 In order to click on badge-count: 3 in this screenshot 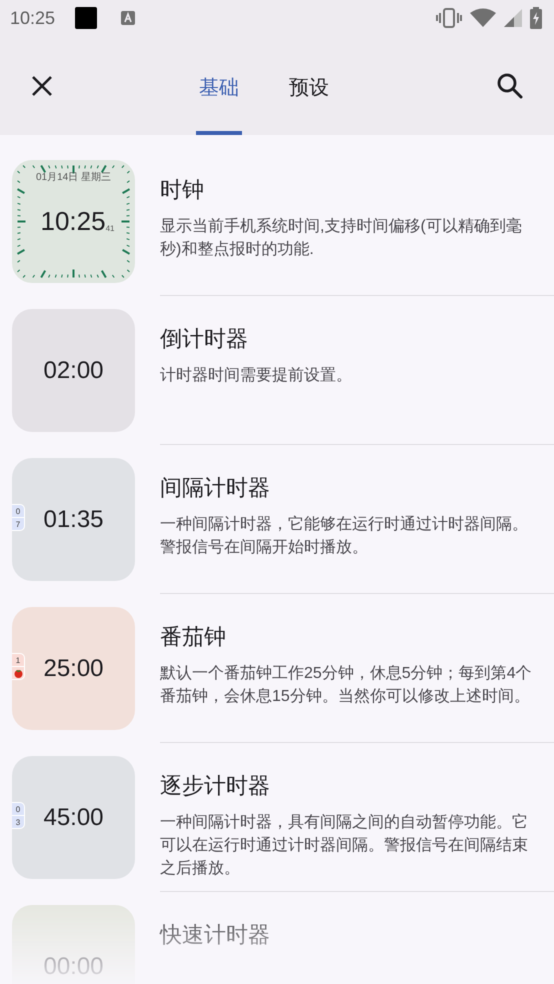, I will do `click(18, 821)`.